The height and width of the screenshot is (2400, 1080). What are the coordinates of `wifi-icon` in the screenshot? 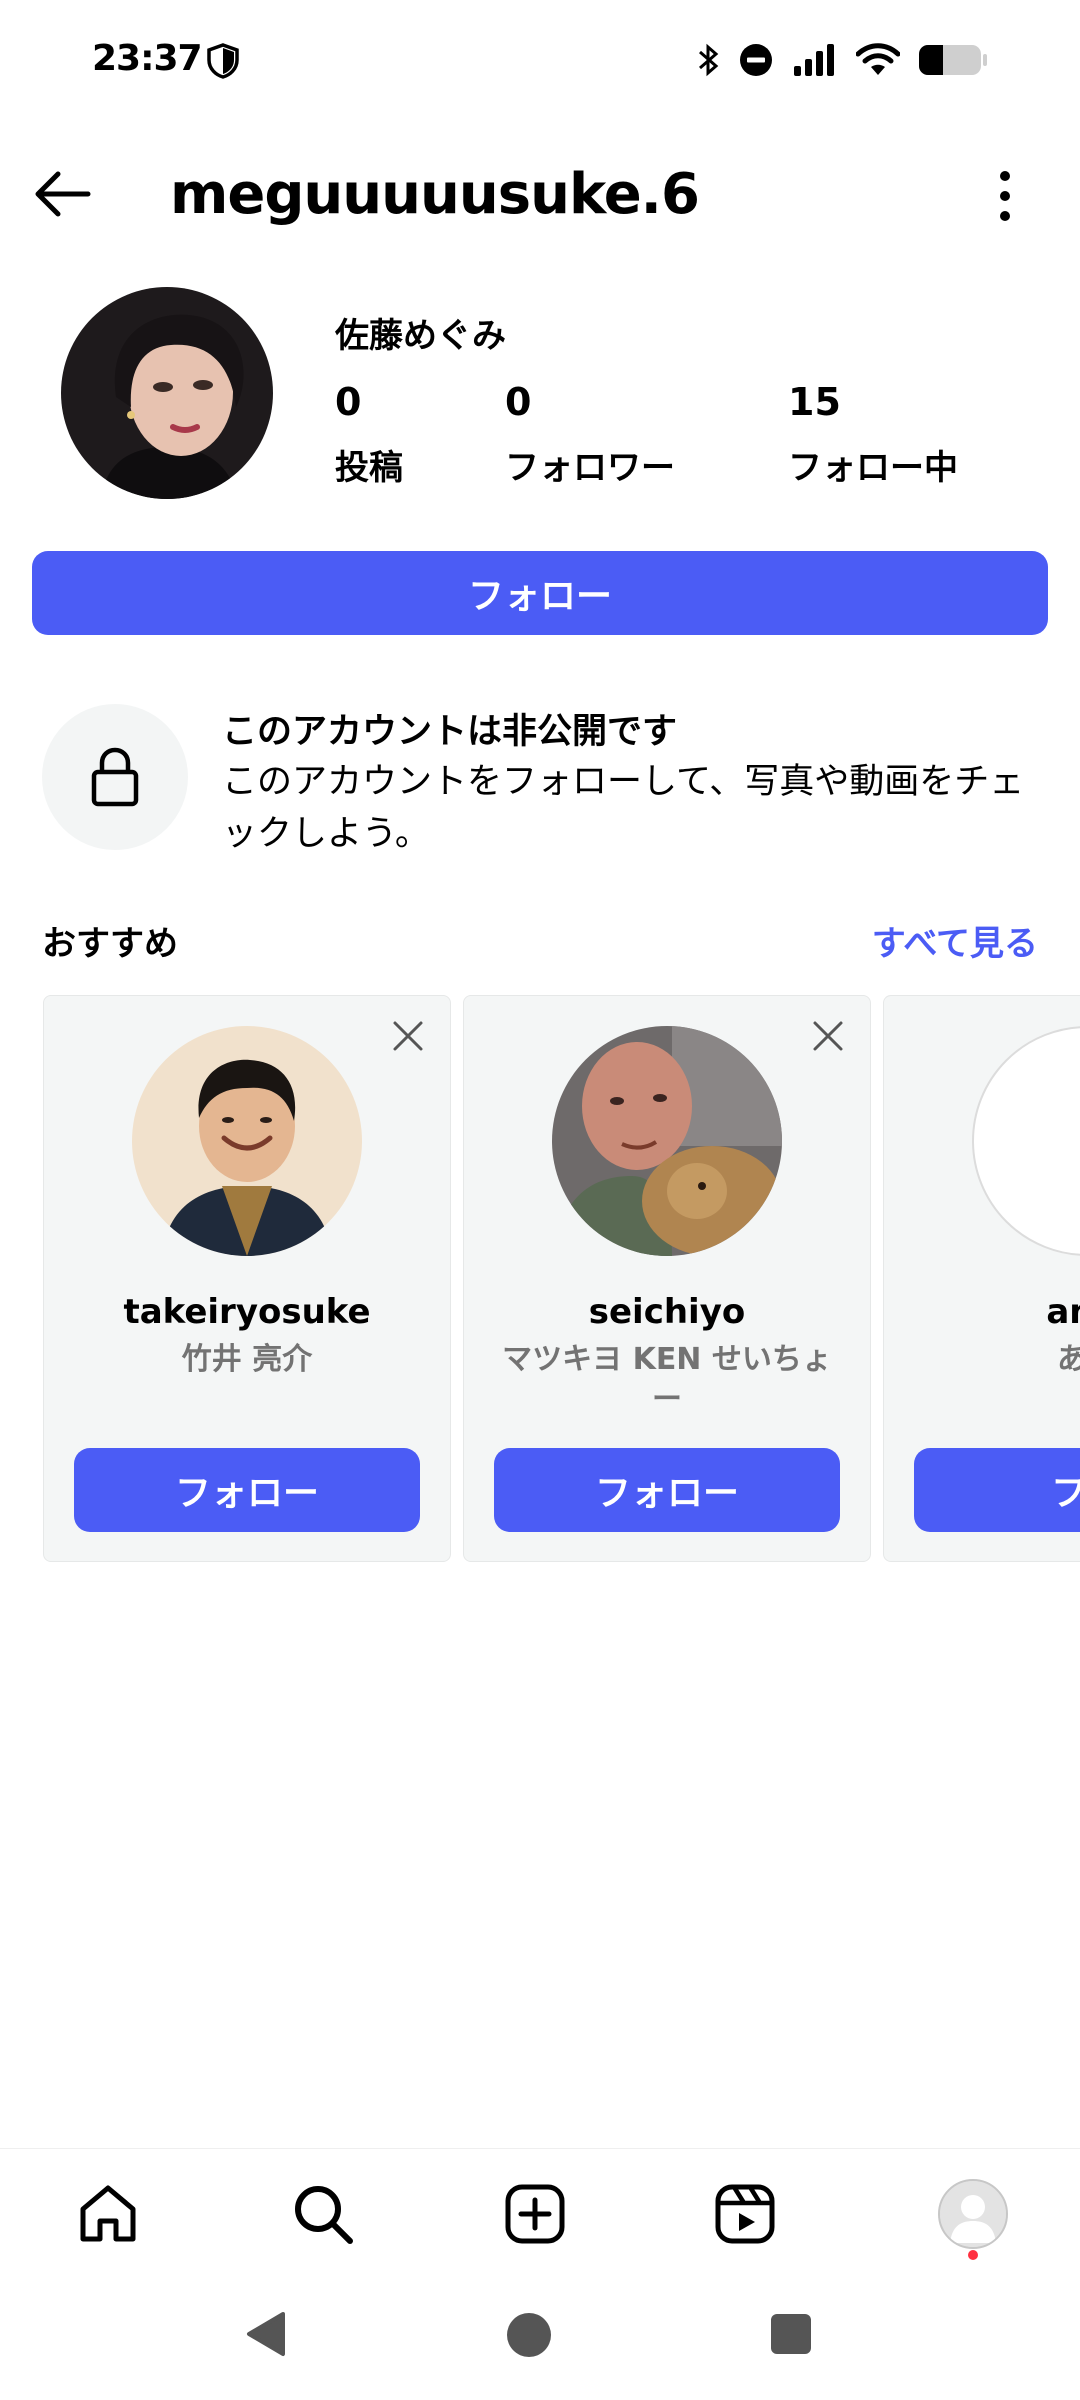 It's located at (878, 59).